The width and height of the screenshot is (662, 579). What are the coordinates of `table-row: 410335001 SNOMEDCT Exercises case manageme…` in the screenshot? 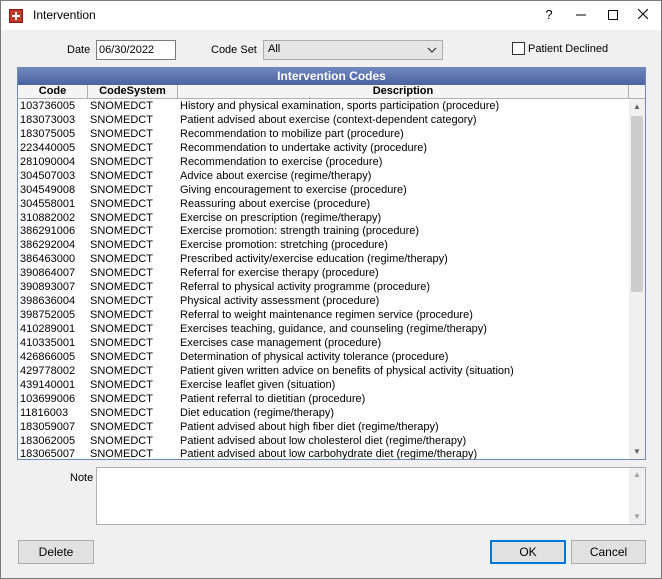 It's located at (323, 344).